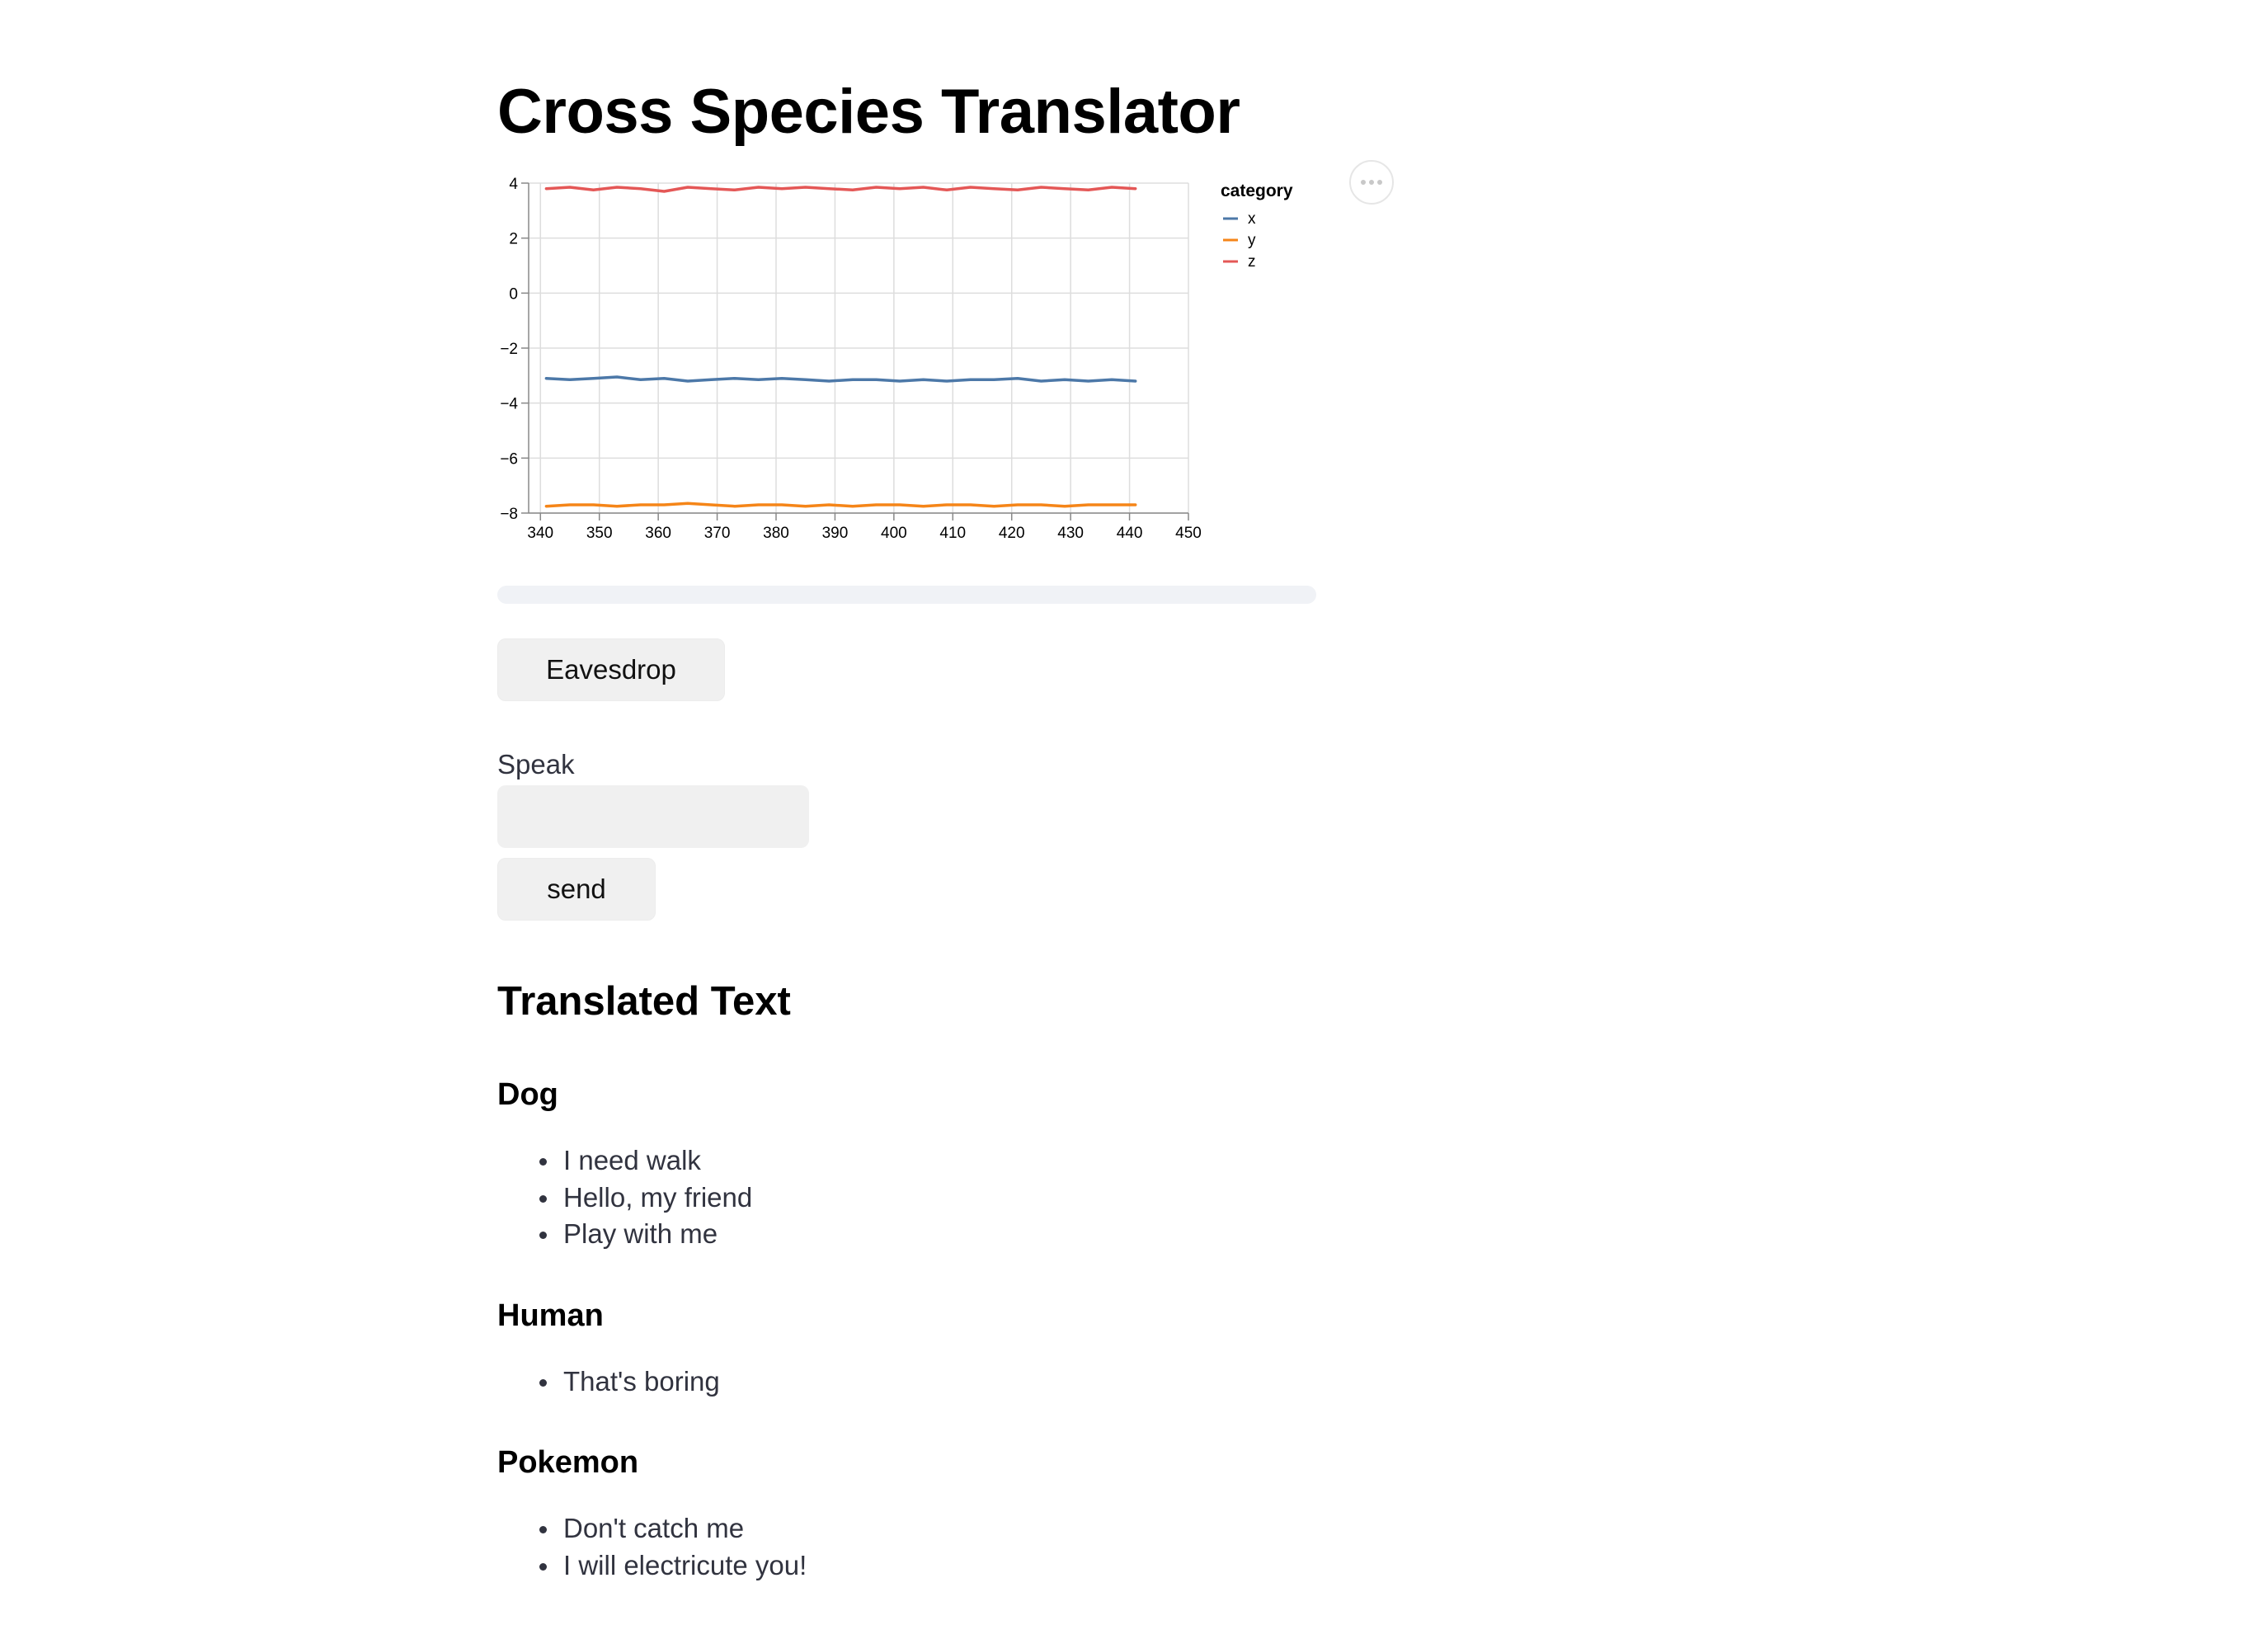  What do you see at coordinates (869, 112) in the screenshot?
I see `page-title: Cross Species Translator` at bounding box center [869, 112].